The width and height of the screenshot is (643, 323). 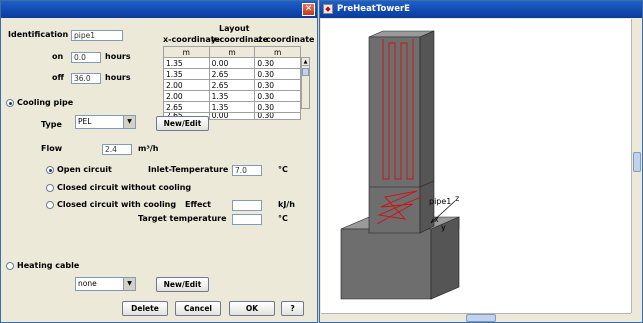 I want to click on closed-with-cooling-label: Closed circuit with cooling, so click(x=117, y=204).